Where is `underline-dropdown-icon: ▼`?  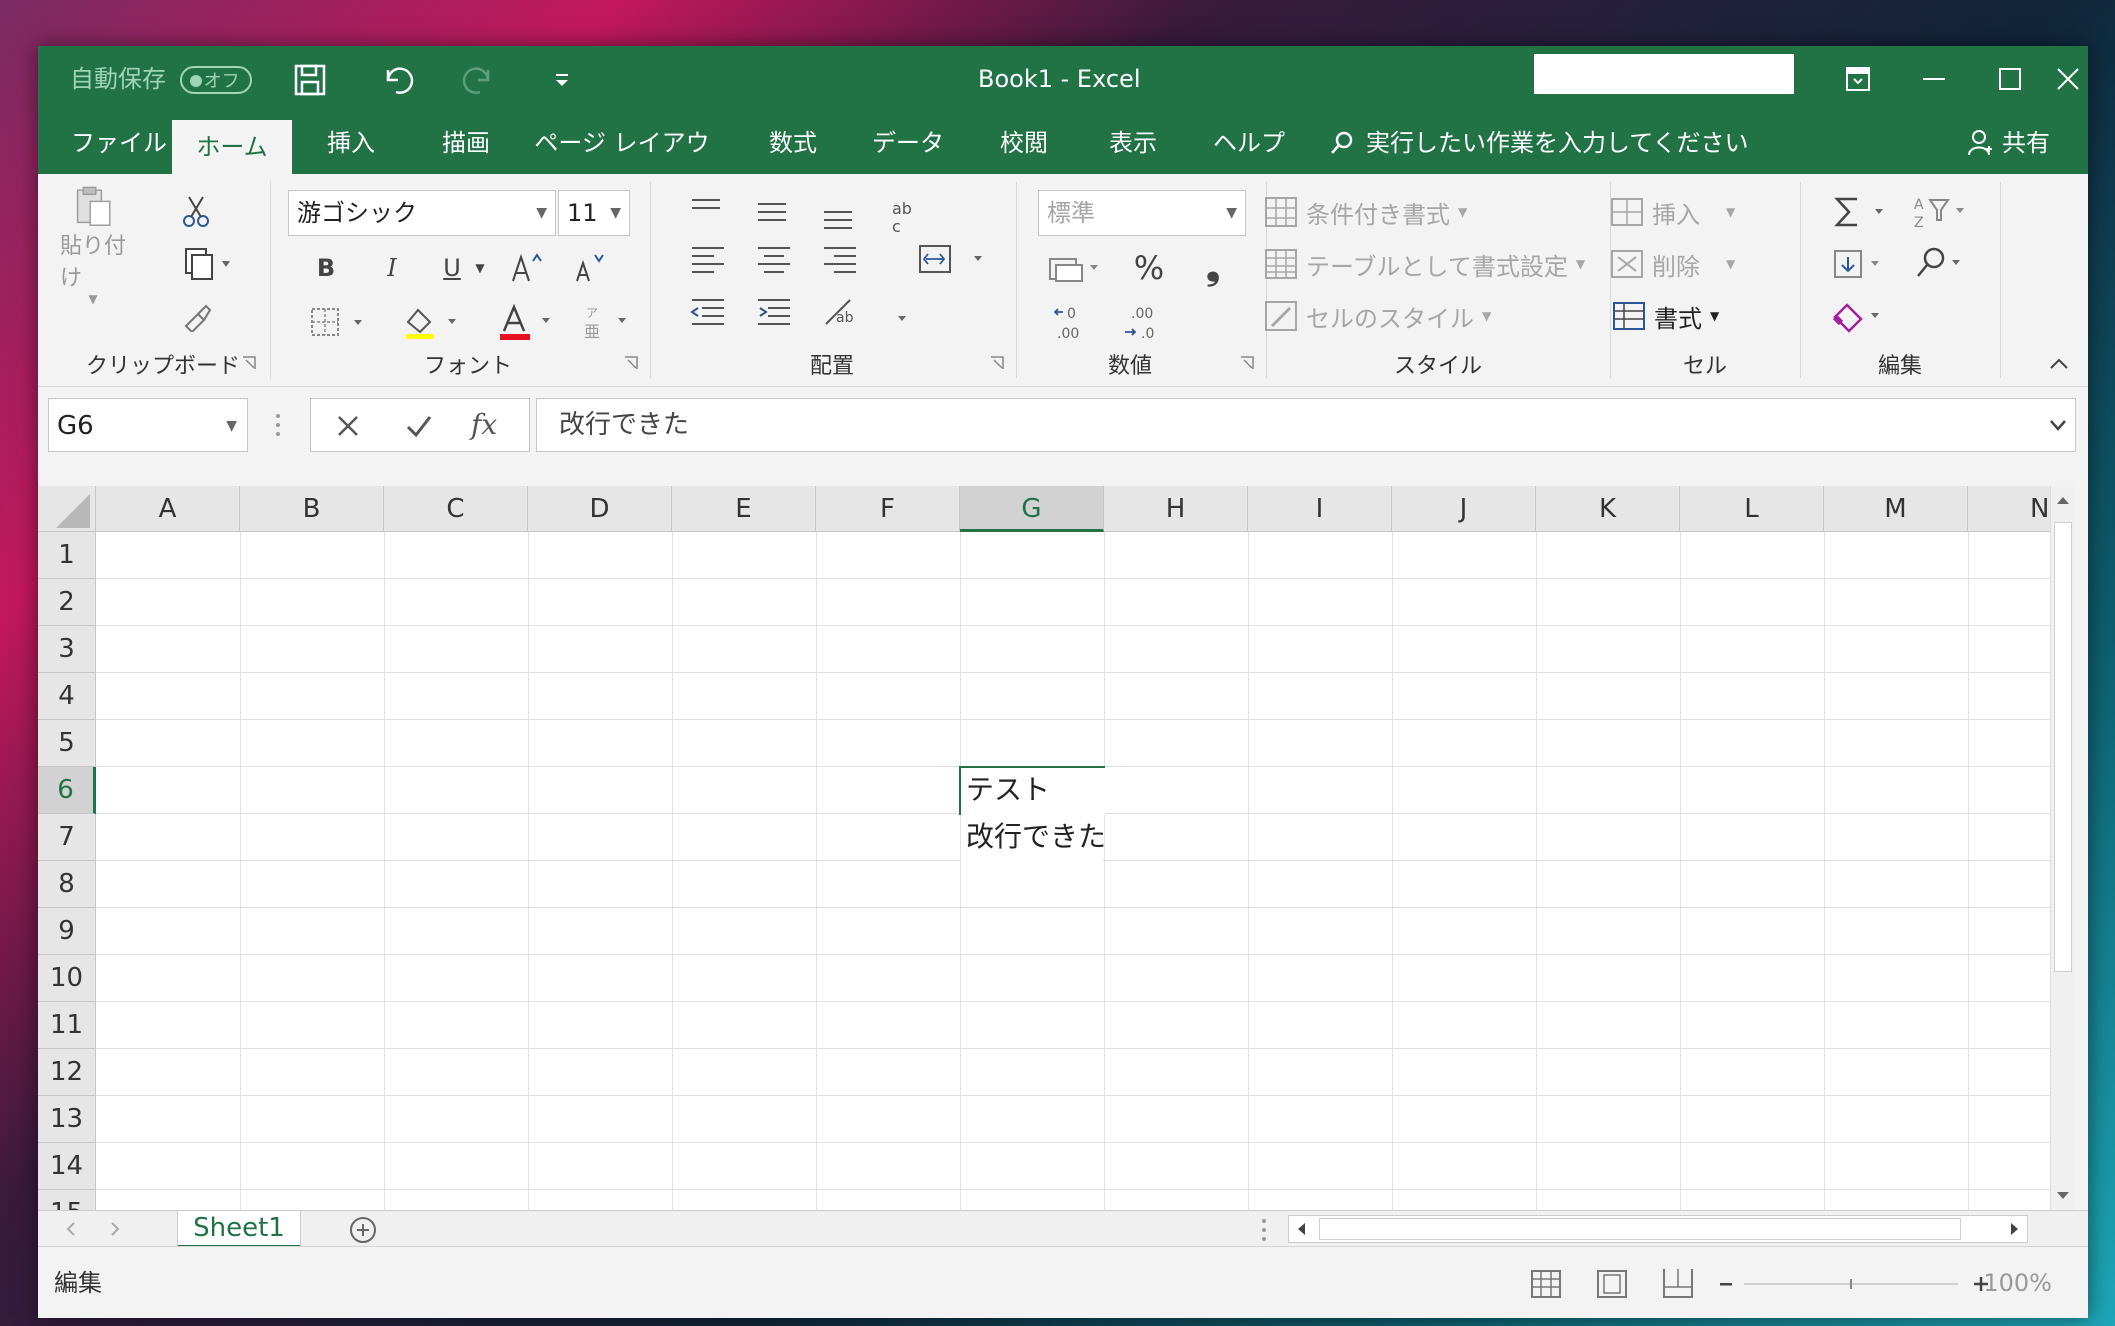
underline-dropdown-icon: ▼ is located at coordinates (480, 268).